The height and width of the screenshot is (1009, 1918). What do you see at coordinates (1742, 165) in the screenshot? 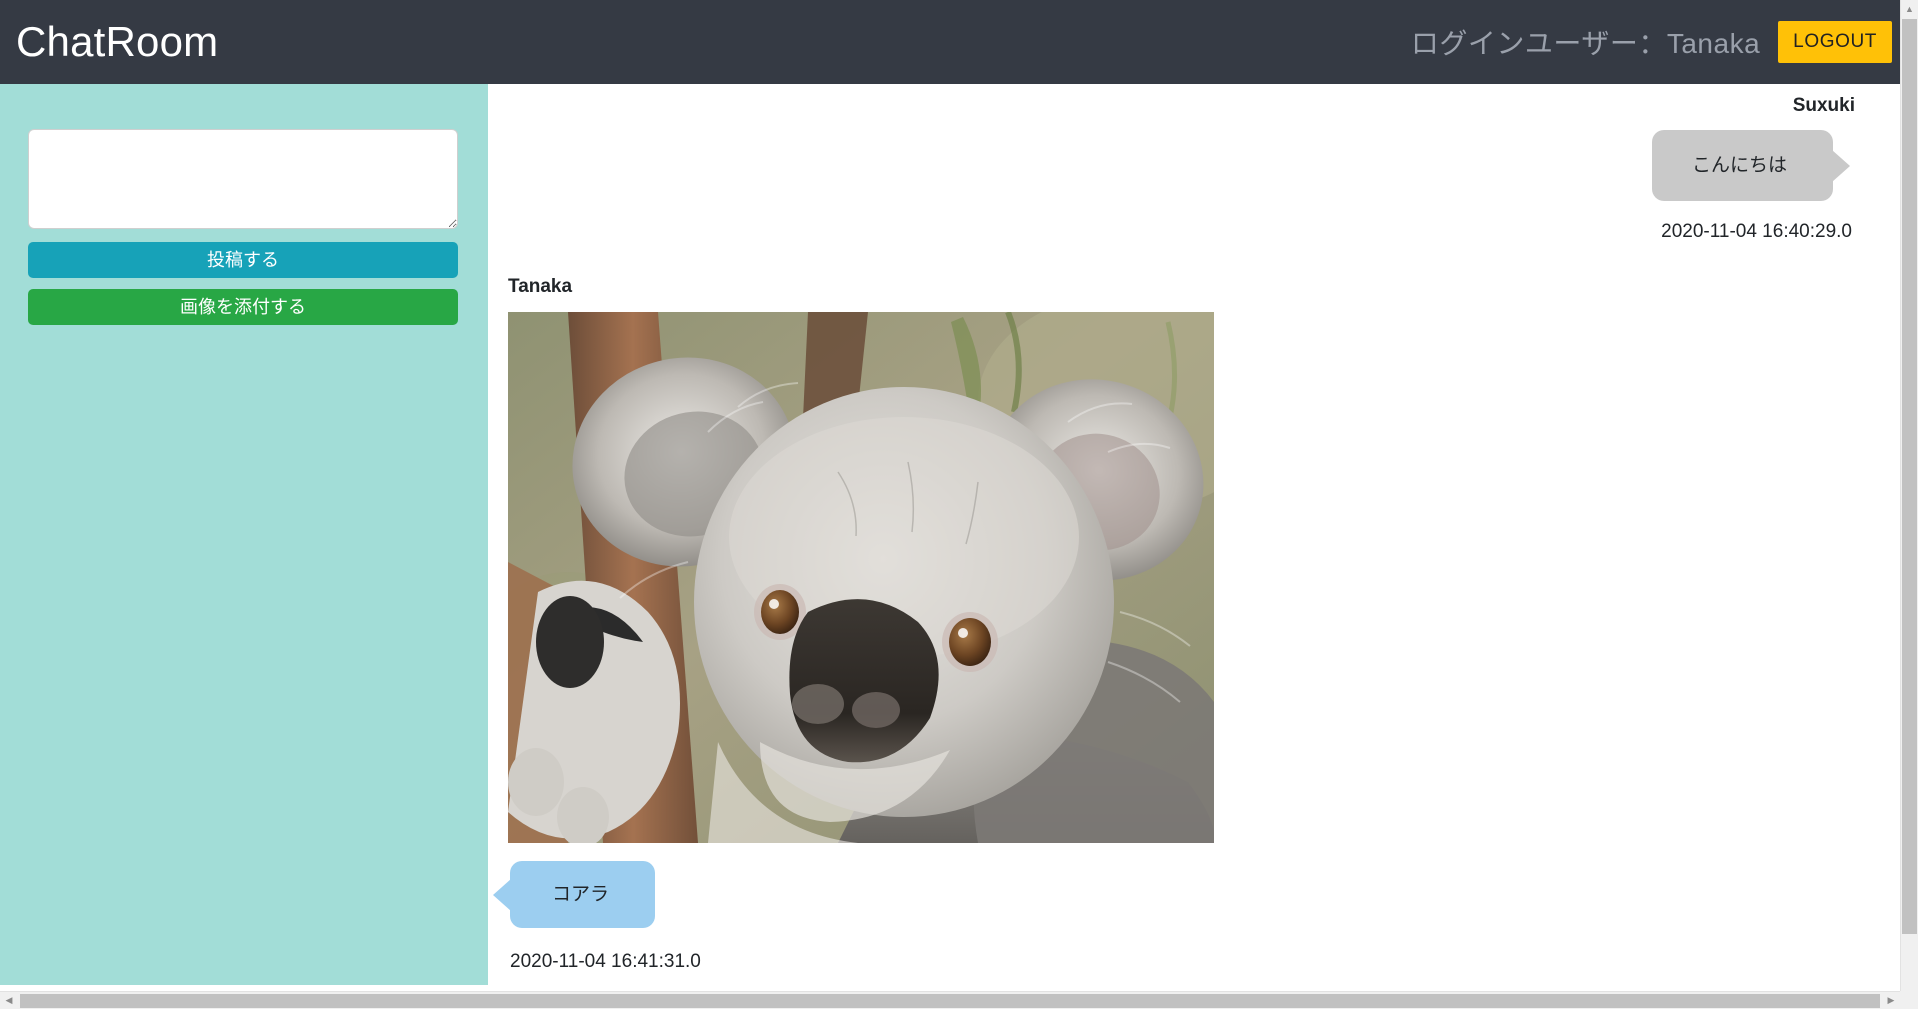
I see `message-bubble: こんにちは` at bounding box center [1742, 165].